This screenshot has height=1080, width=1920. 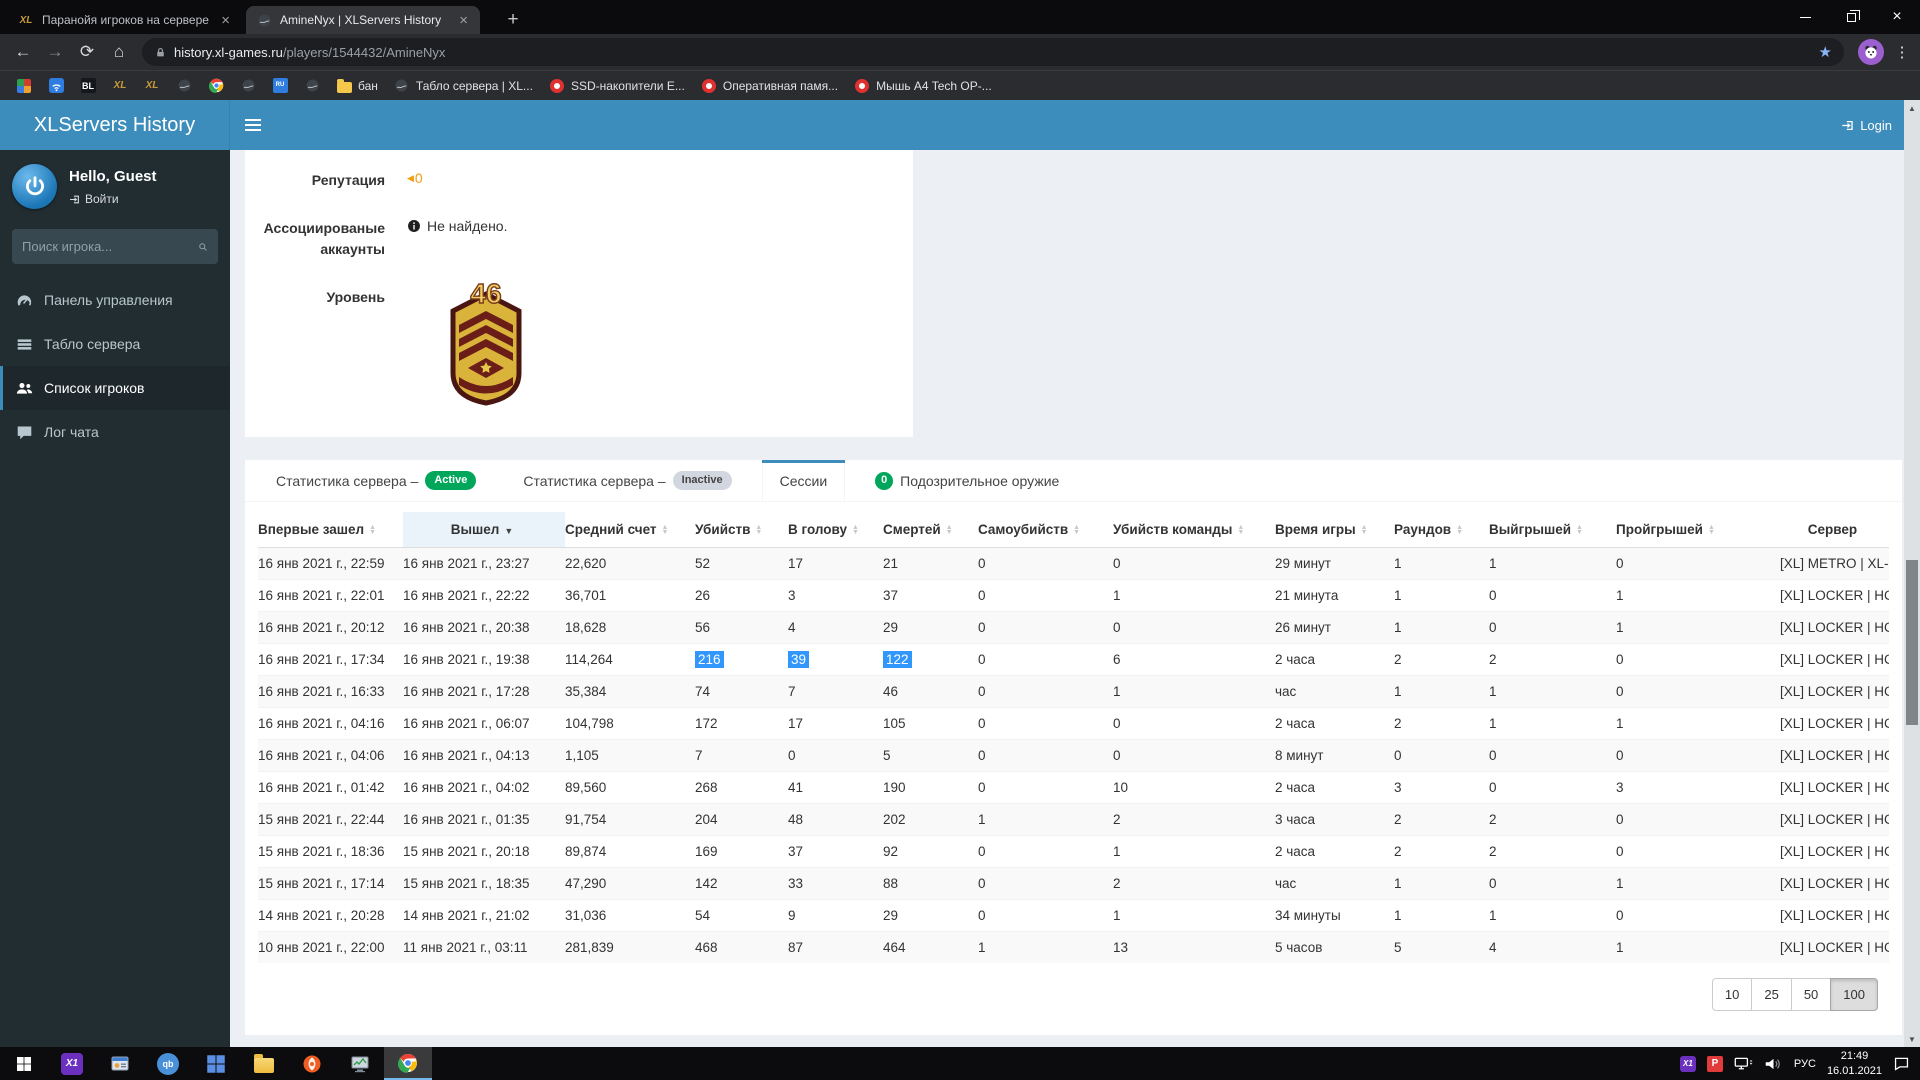 What do you see at coordinates (627, 480) in the screenshot?
I see `tab-server-stats-2: Статистика сервера – Inactive` at bounding box center [627, 480].